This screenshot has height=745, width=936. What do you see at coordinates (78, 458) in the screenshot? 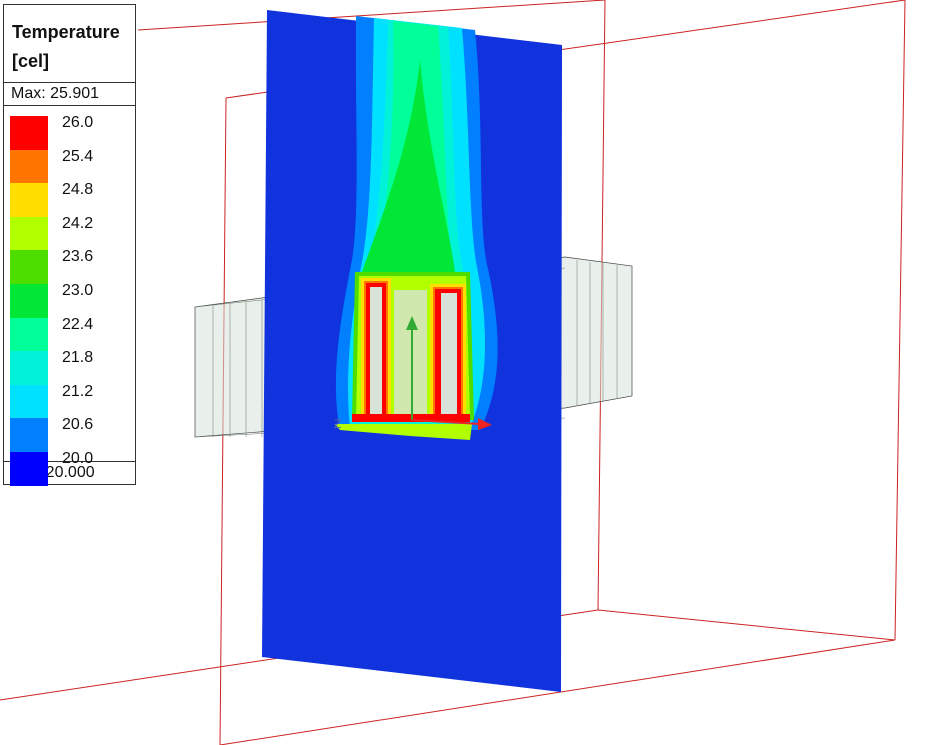
I see `legend-level-label: 20.0` at bounding box center [78, 458].